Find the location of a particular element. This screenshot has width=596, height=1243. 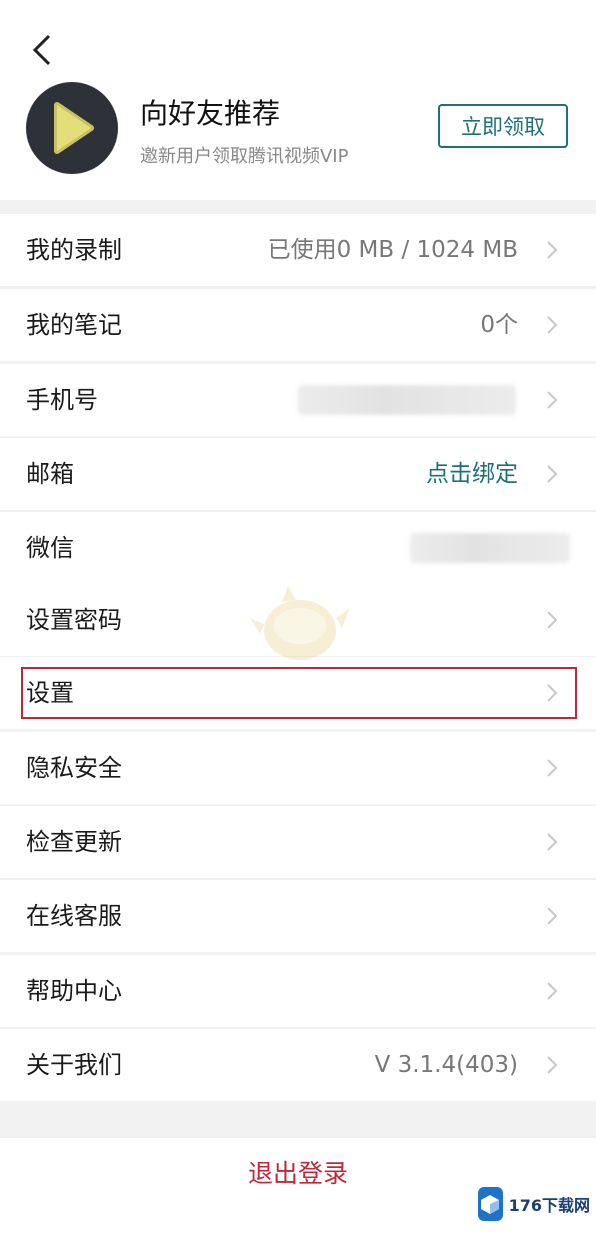

promo-subtitle: 邀新用户领取腾讯视频VIP is located at coordinates (244, 156).